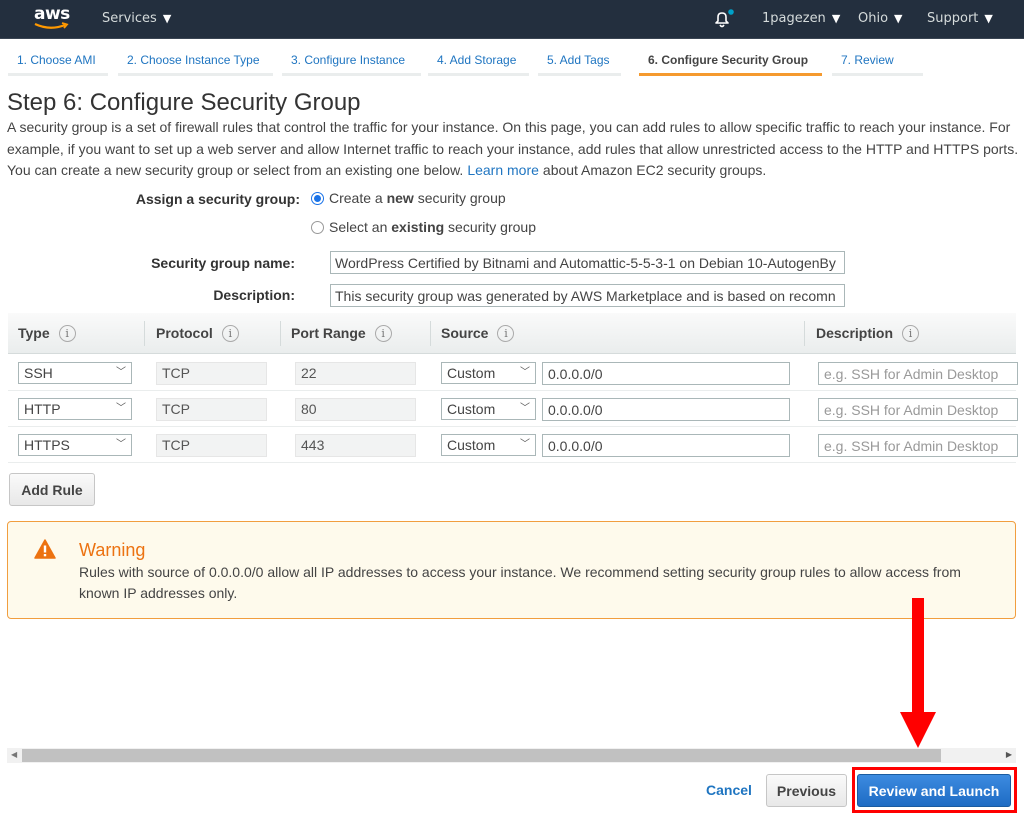 The width and height of the screenshot is (1024, 828). I want to click on column-header-protocol: Protocol i, so click(197, 333).